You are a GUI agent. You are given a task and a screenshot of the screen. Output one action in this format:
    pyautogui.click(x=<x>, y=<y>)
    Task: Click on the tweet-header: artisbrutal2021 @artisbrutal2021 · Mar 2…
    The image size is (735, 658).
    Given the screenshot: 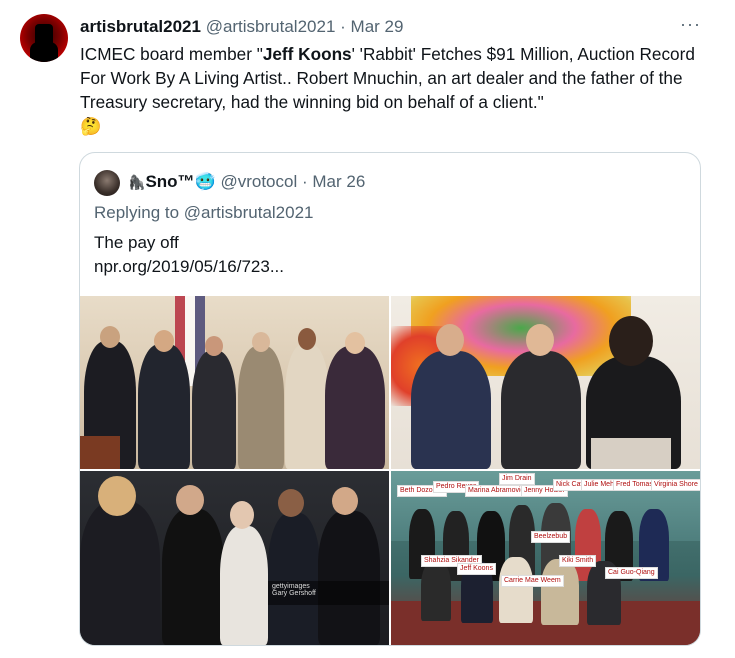 What is the action you would take?
    pyautogui.click(x=241, y=27)
    